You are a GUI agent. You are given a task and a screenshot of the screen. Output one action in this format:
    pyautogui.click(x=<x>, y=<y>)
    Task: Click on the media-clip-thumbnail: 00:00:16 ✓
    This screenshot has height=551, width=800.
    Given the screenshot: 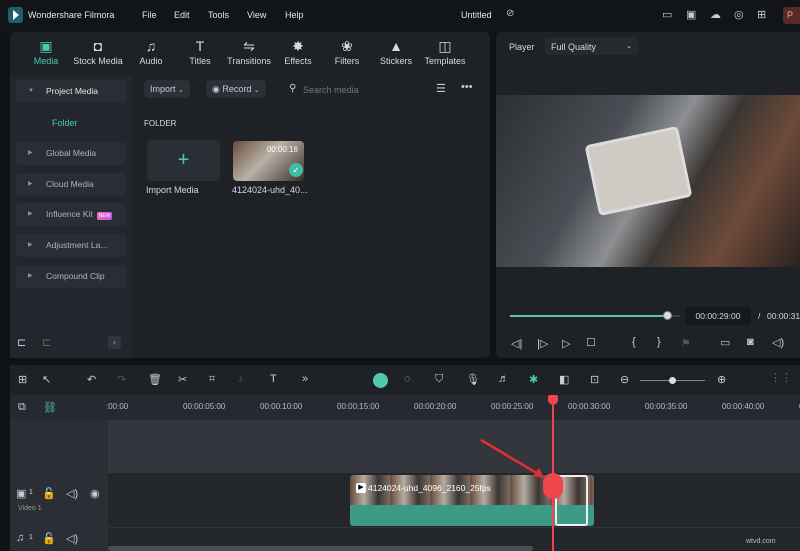 What is the action you would take?
    pyautogui.click(x=268, y=161)
    